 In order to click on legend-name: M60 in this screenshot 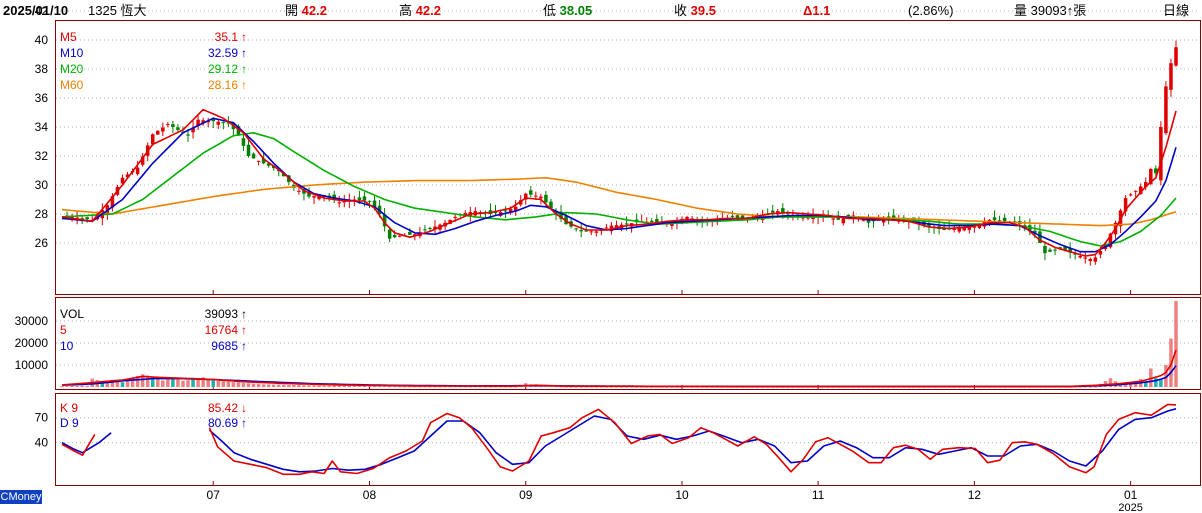, I will do `click(72, 85)`.